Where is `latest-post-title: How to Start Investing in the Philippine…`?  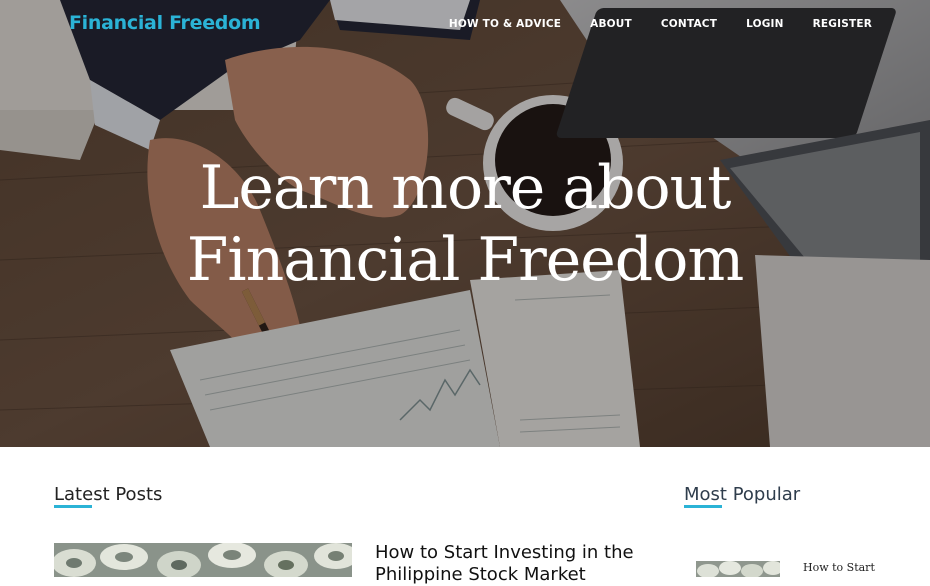 latest-post-title: How to Start Investing in the Philippine… is located at coordinates (525, 564).